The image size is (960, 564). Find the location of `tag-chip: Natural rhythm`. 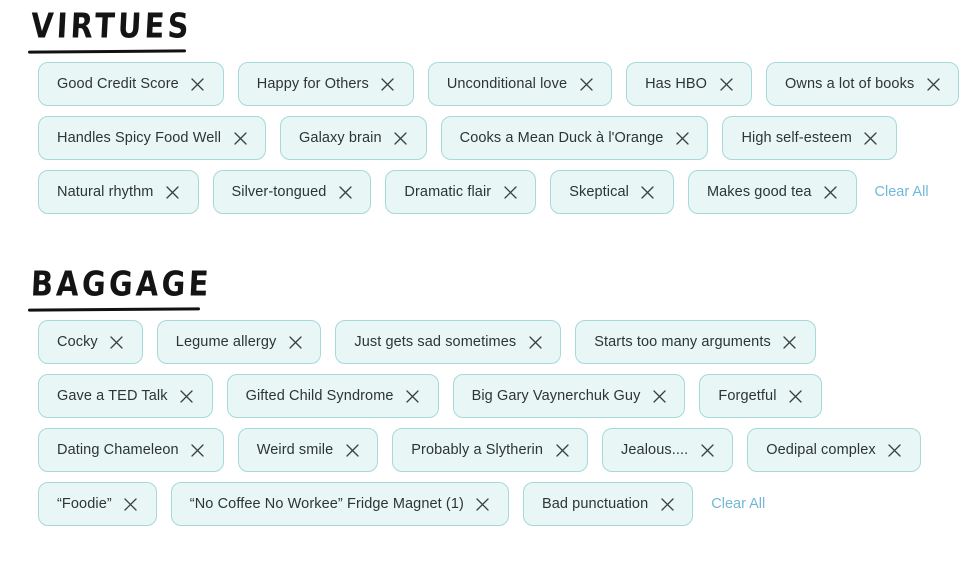

tag-chip: Natural rhythm is located at coordinates (118, 192).